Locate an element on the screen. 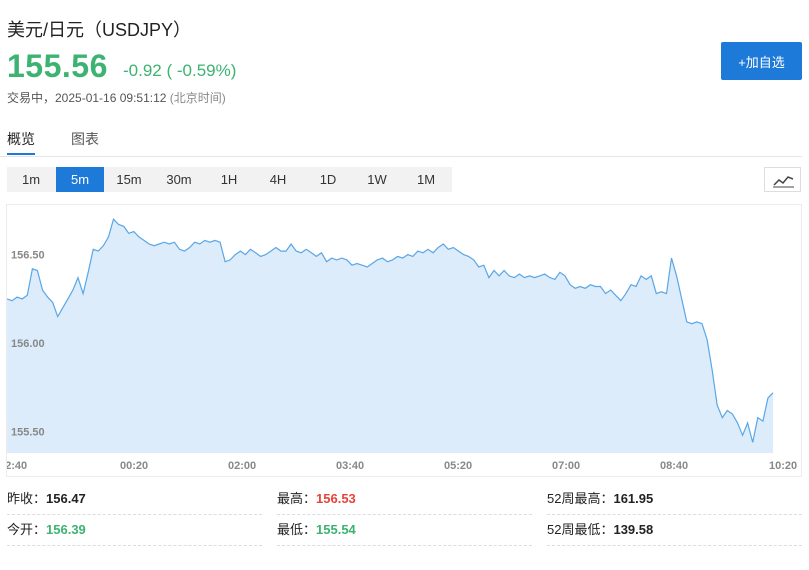  stat-prev-close: 昨收：156.47 is located at coordinates (134, 499).